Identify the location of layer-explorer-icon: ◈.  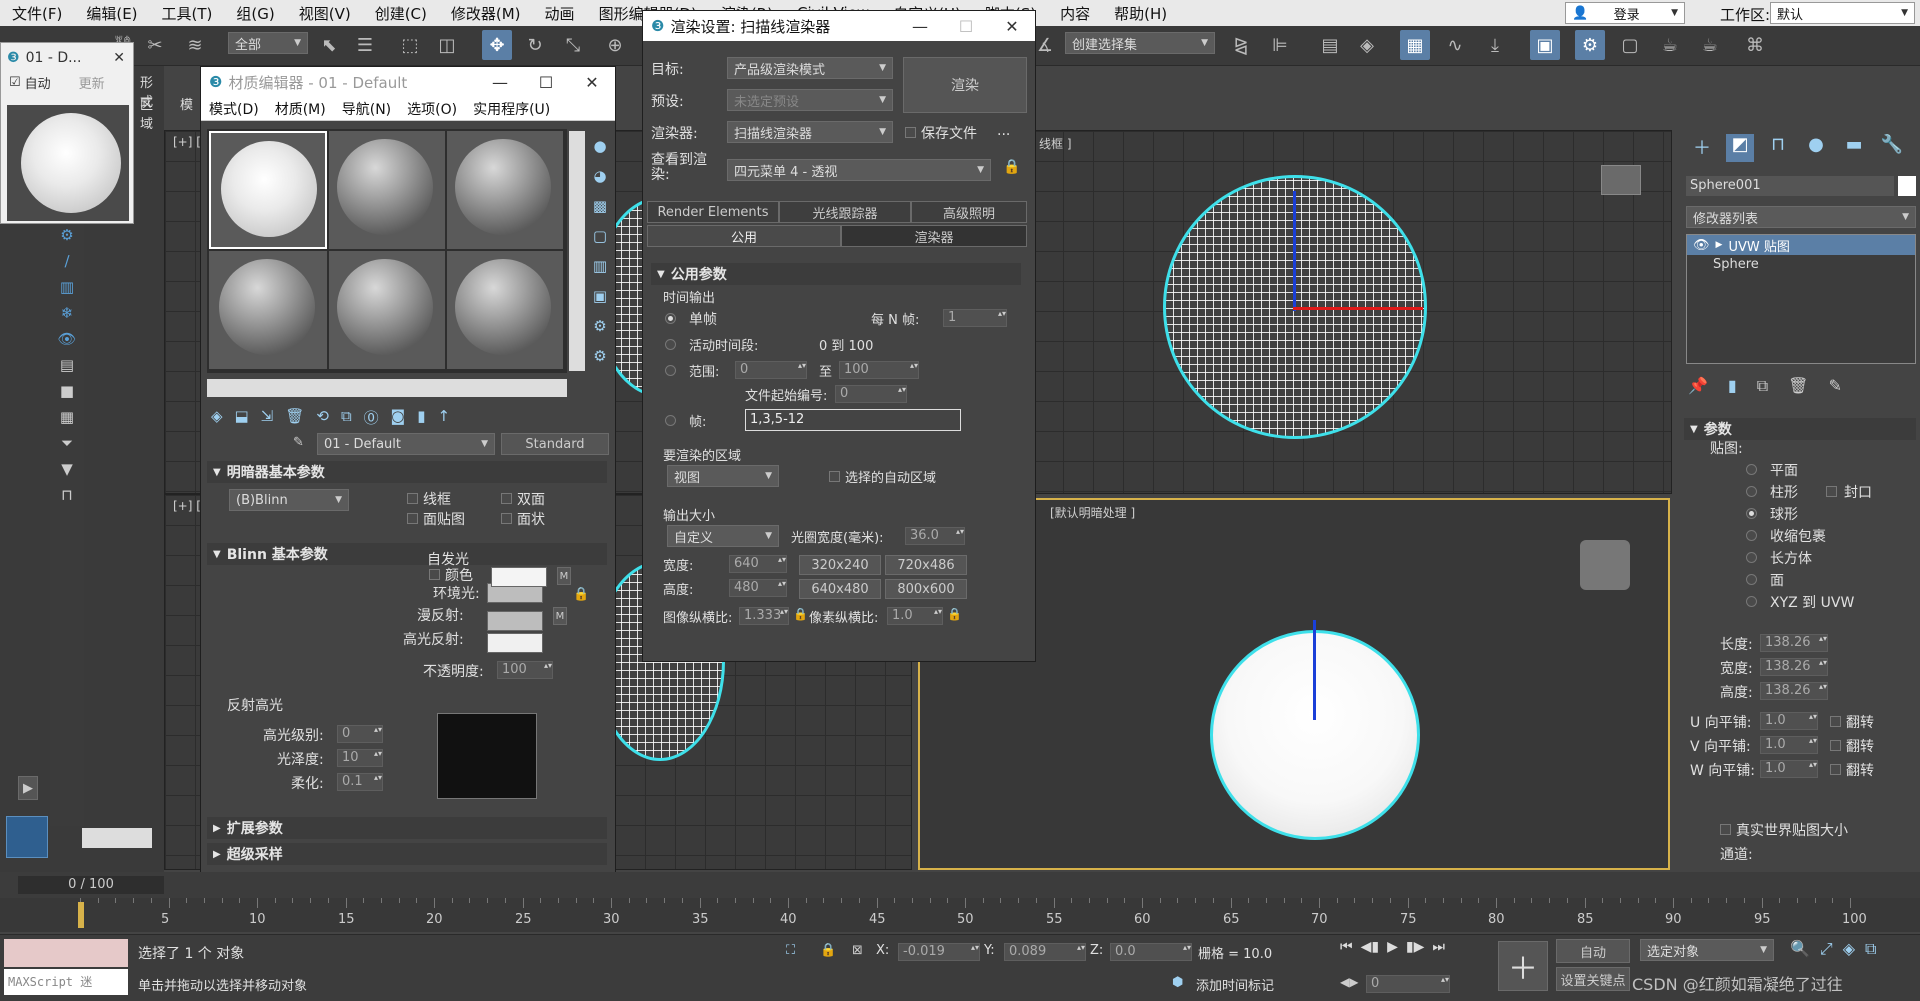
(1367, 45).